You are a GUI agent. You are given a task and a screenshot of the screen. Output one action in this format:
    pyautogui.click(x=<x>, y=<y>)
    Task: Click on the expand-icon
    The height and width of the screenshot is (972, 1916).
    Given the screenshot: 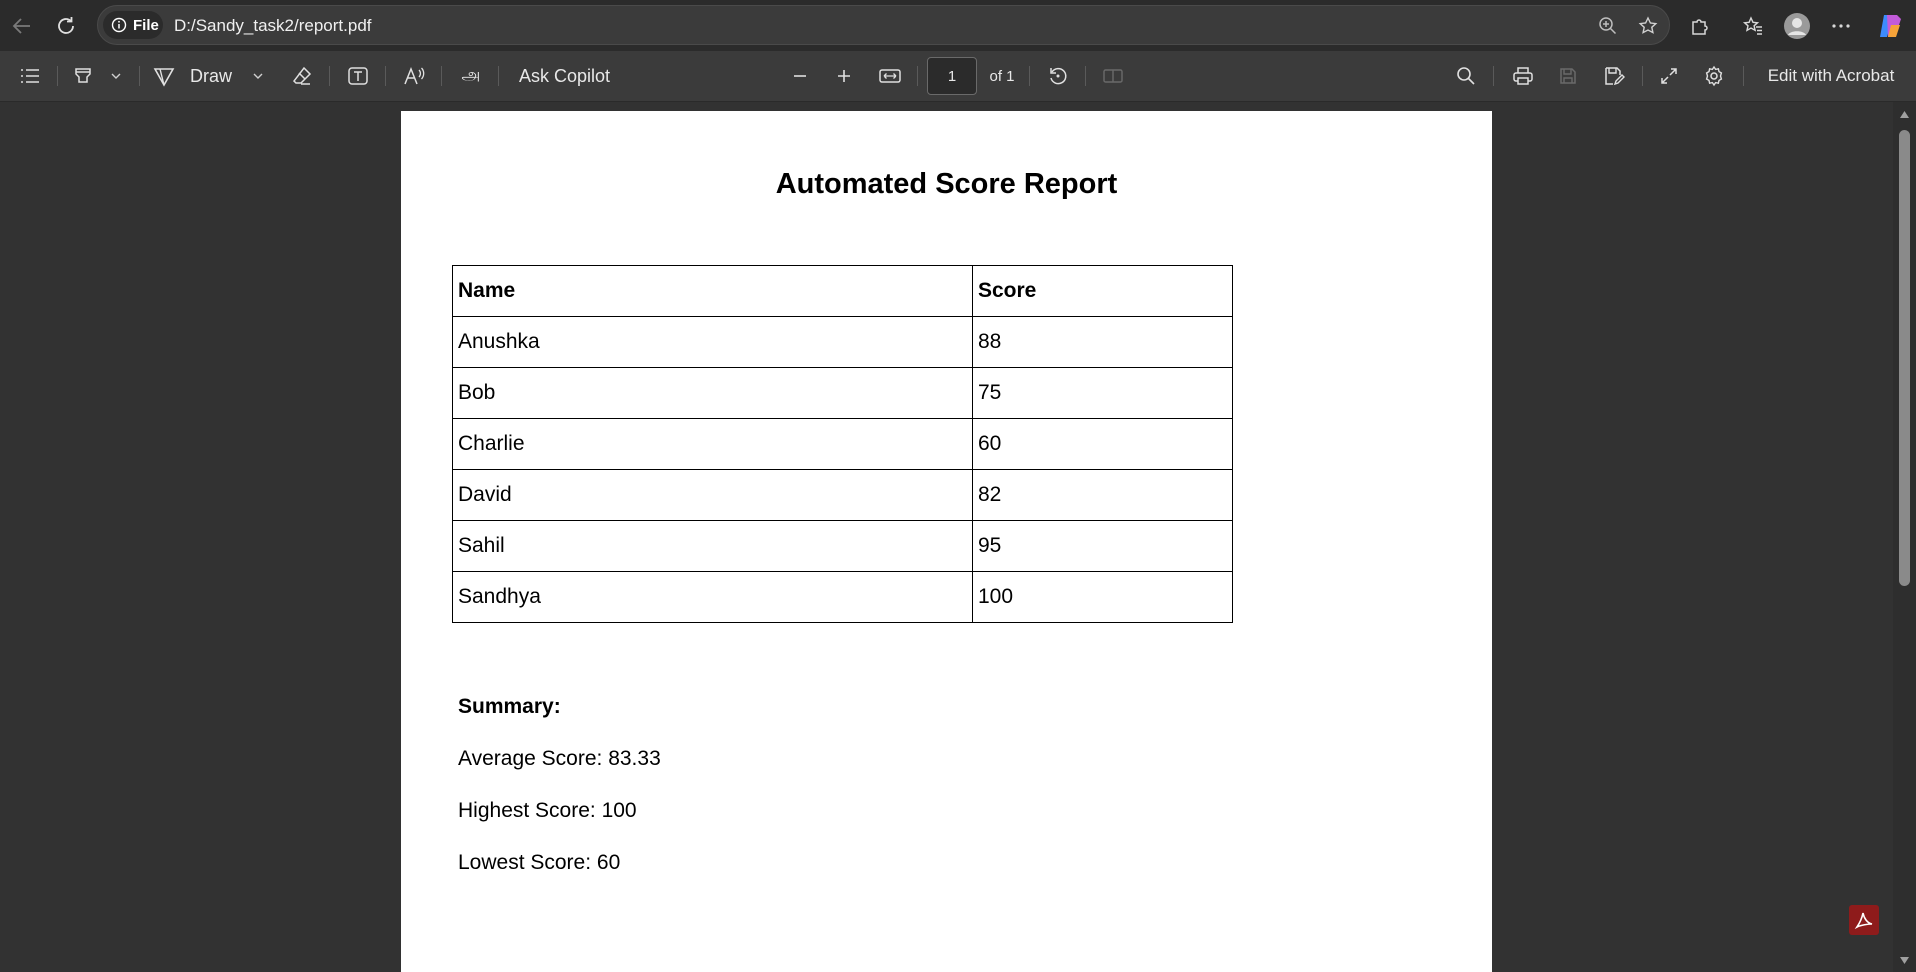 What is the action you would take?
    pyautogui.click(x=1669, y=76)
    